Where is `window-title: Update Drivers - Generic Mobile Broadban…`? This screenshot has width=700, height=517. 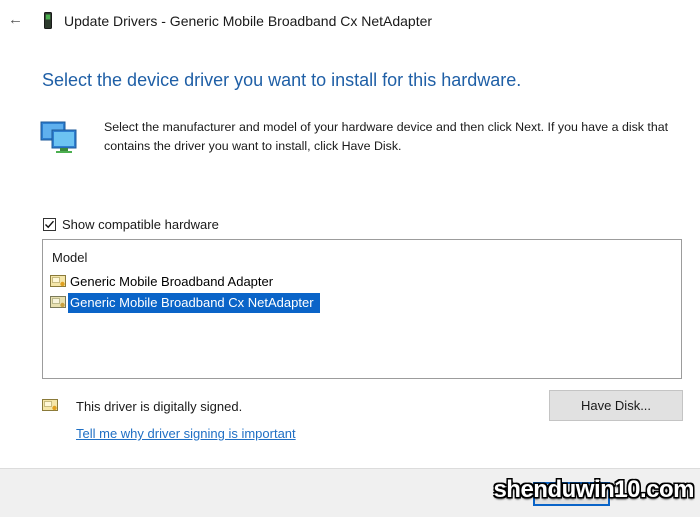 window-title: Update Drivers - Generic Mobile Broadban… is located at coordinates (248, 21).